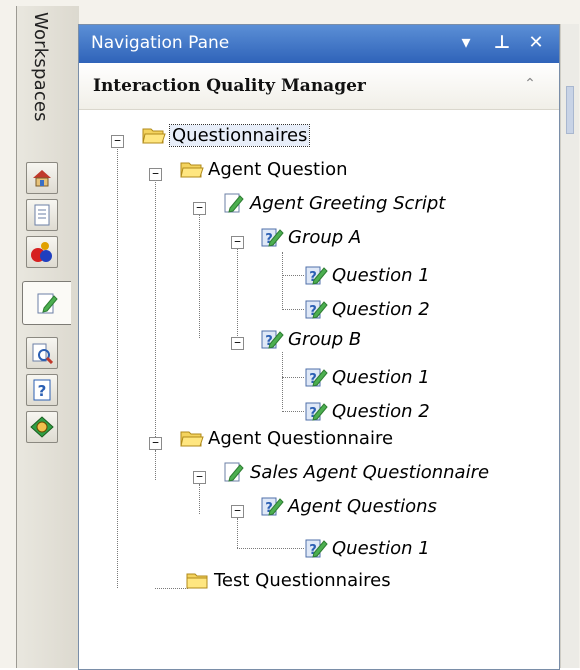  I want to click on tree-node-label: Agent Questions, so click(362, 506).